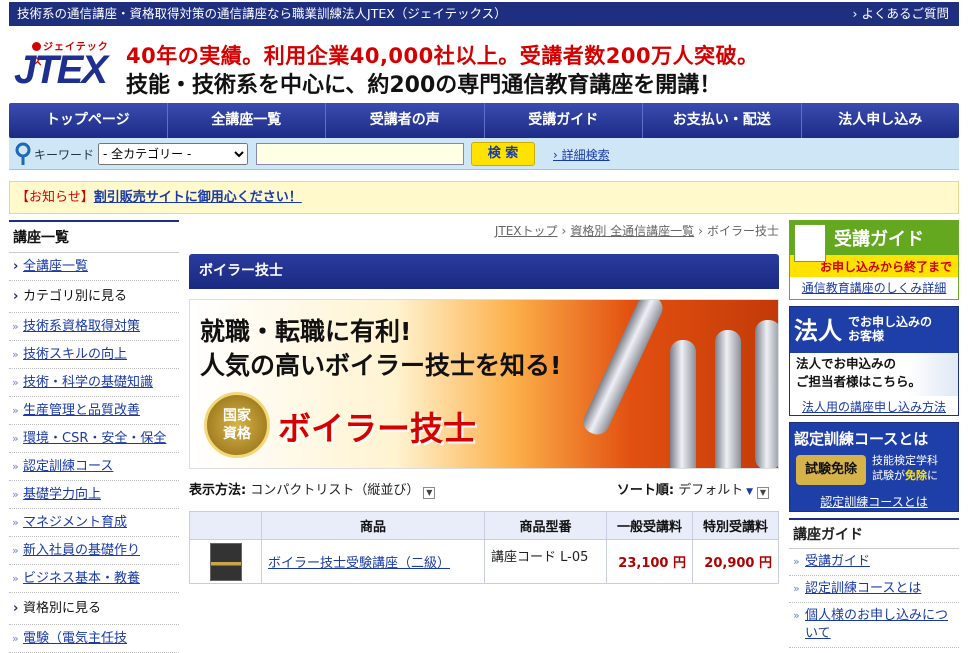 The height and width of the screenshot is (653, 968). What do you see at coordinates (484, 271) in the screenshot?
I see `page-title: ボイラー技士` at bounding box center [484, 271].